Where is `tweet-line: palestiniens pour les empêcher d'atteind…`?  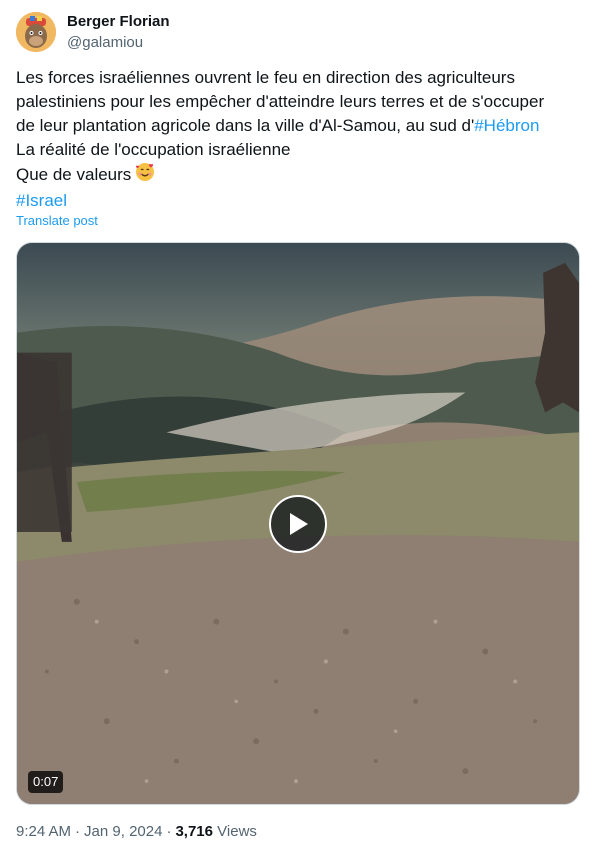 tweet-line: palestiniens pour les empêcher d'atteind… is located at coordinates (280, 101).